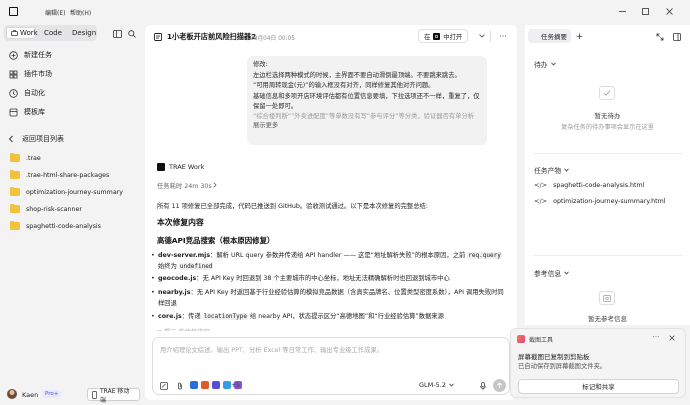  Describe the element at coordinates (29, 33) in the screenshot. I see `tab-work-label: Work` at that location.